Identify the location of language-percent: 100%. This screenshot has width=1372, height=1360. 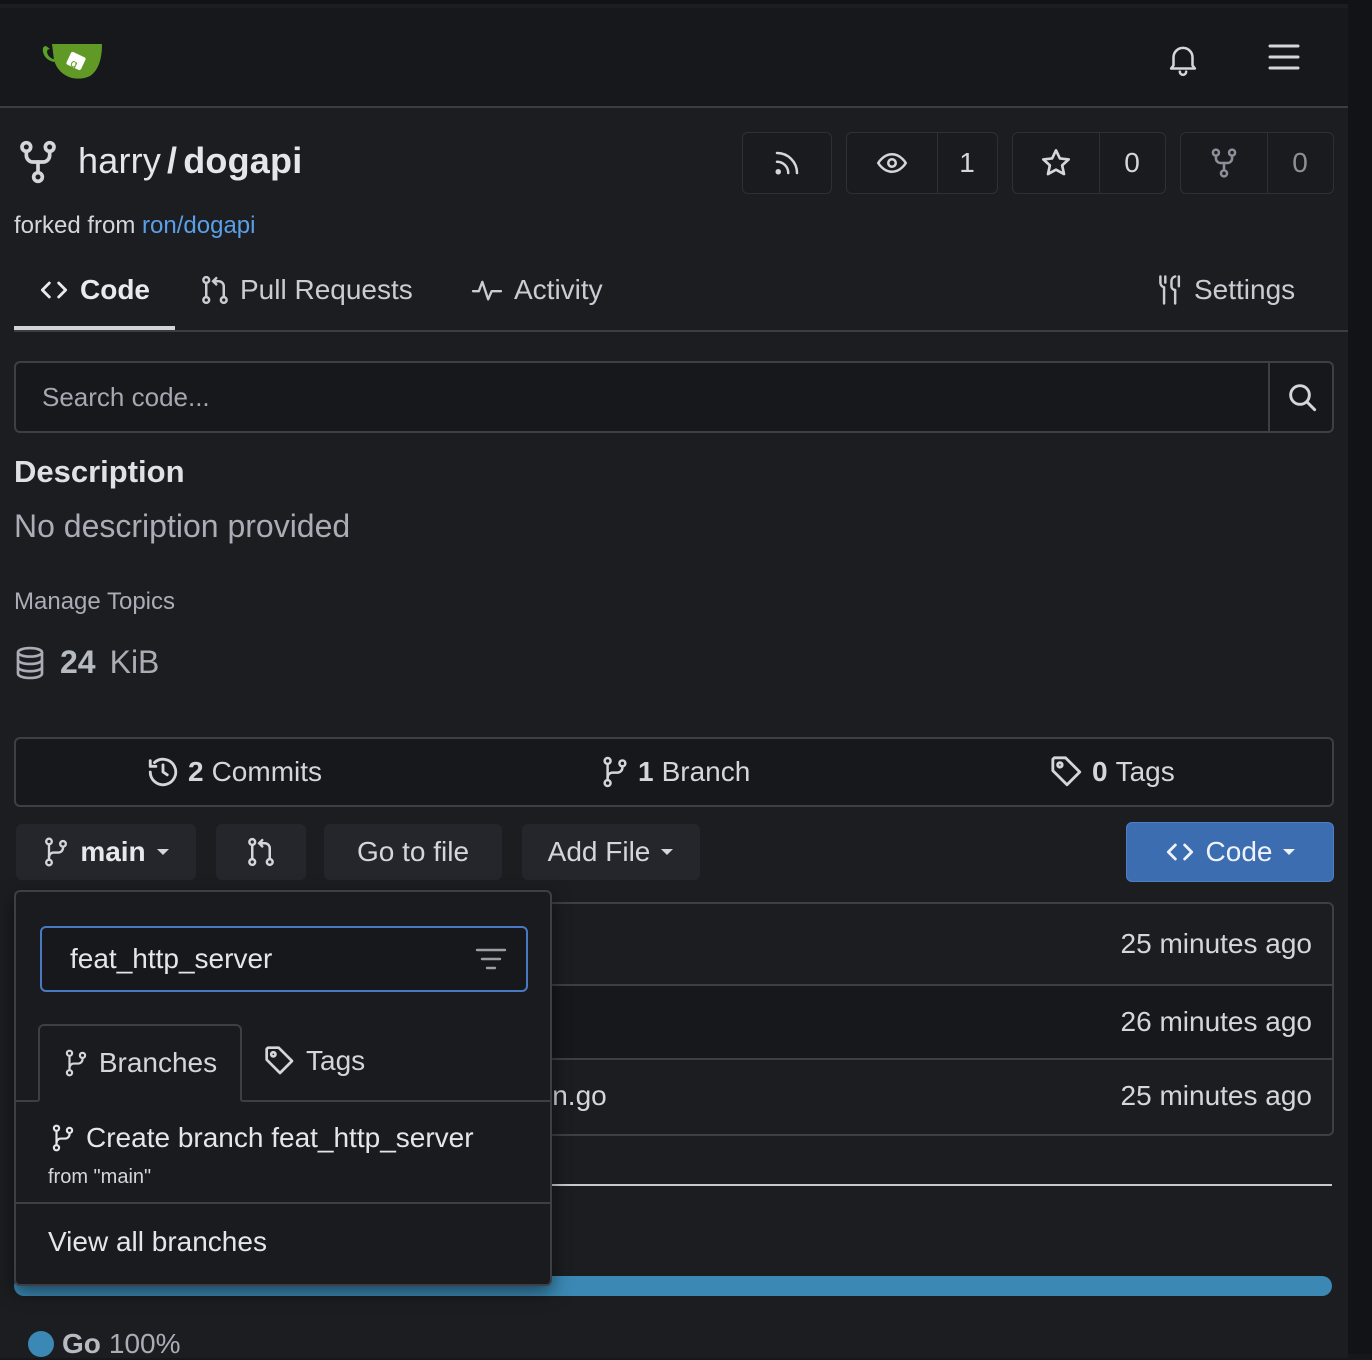
(144, 1343).